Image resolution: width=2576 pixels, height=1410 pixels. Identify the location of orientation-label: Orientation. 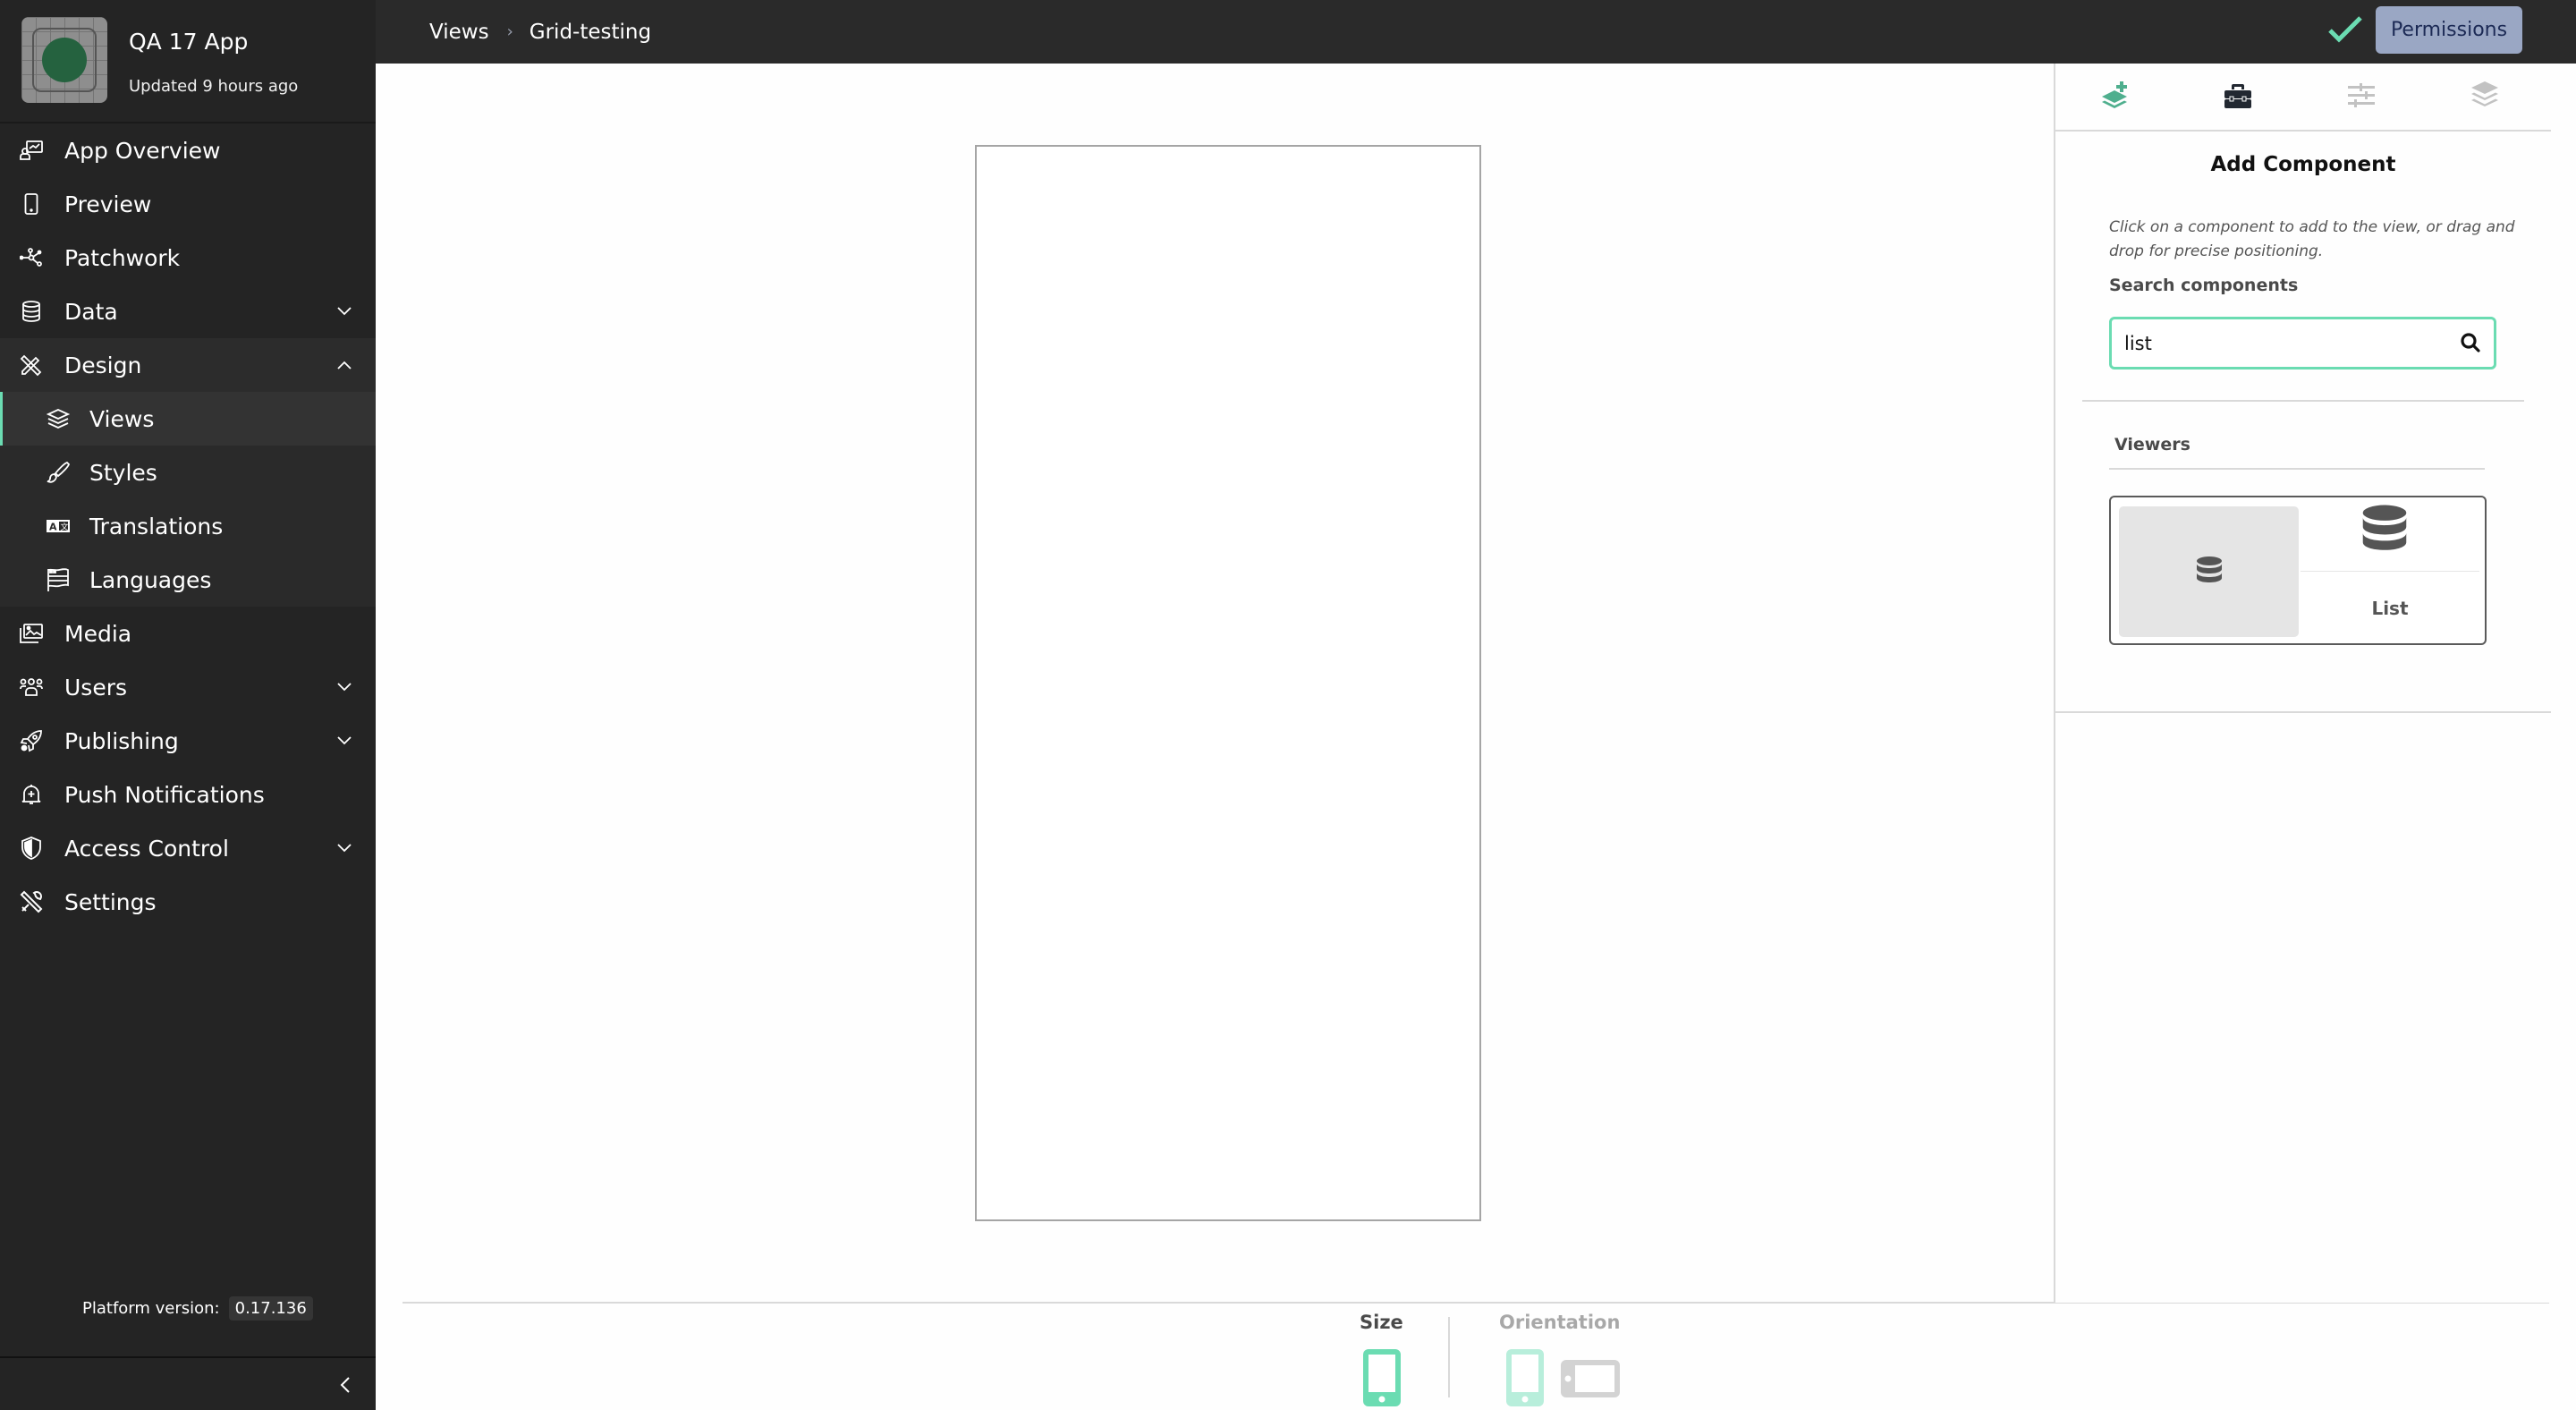
(1560, 1323).